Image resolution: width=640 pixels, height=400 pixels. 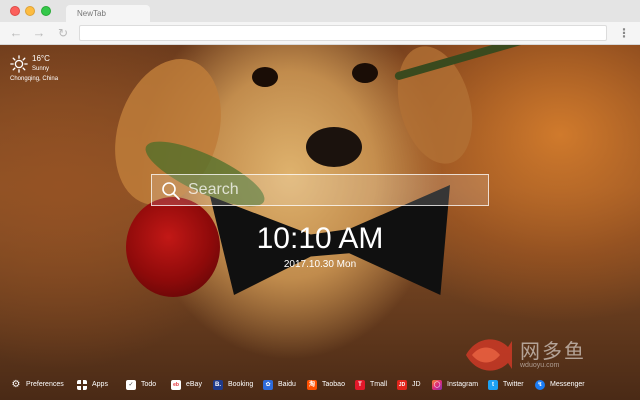 What do you see at coordinates (176, 385) in the screenshot?
I see `ebay-icon: eb` at bounding box center [176, 385].